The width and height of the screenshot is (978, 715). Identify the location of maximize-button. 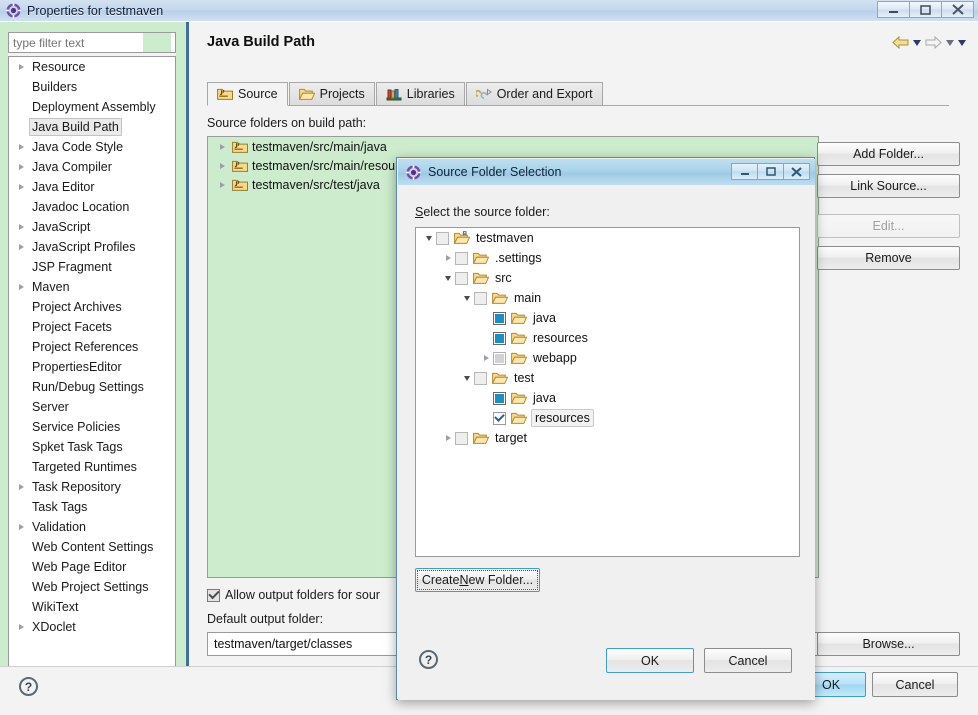
(925, 9).